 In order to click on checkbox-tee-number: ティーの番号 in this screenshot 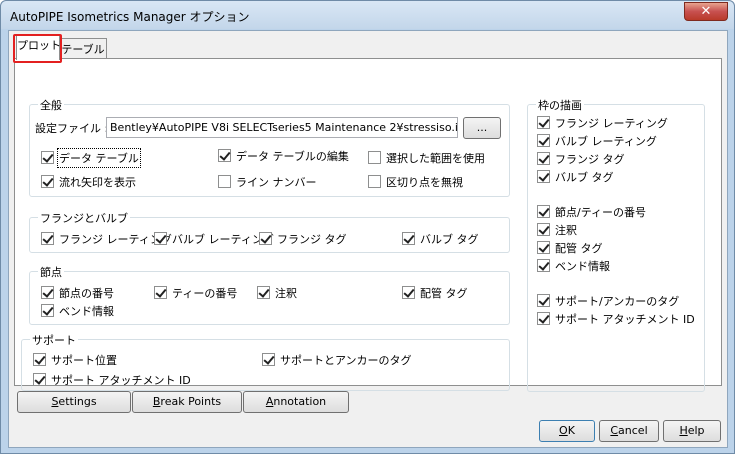, I will do `click(195, 292)`.